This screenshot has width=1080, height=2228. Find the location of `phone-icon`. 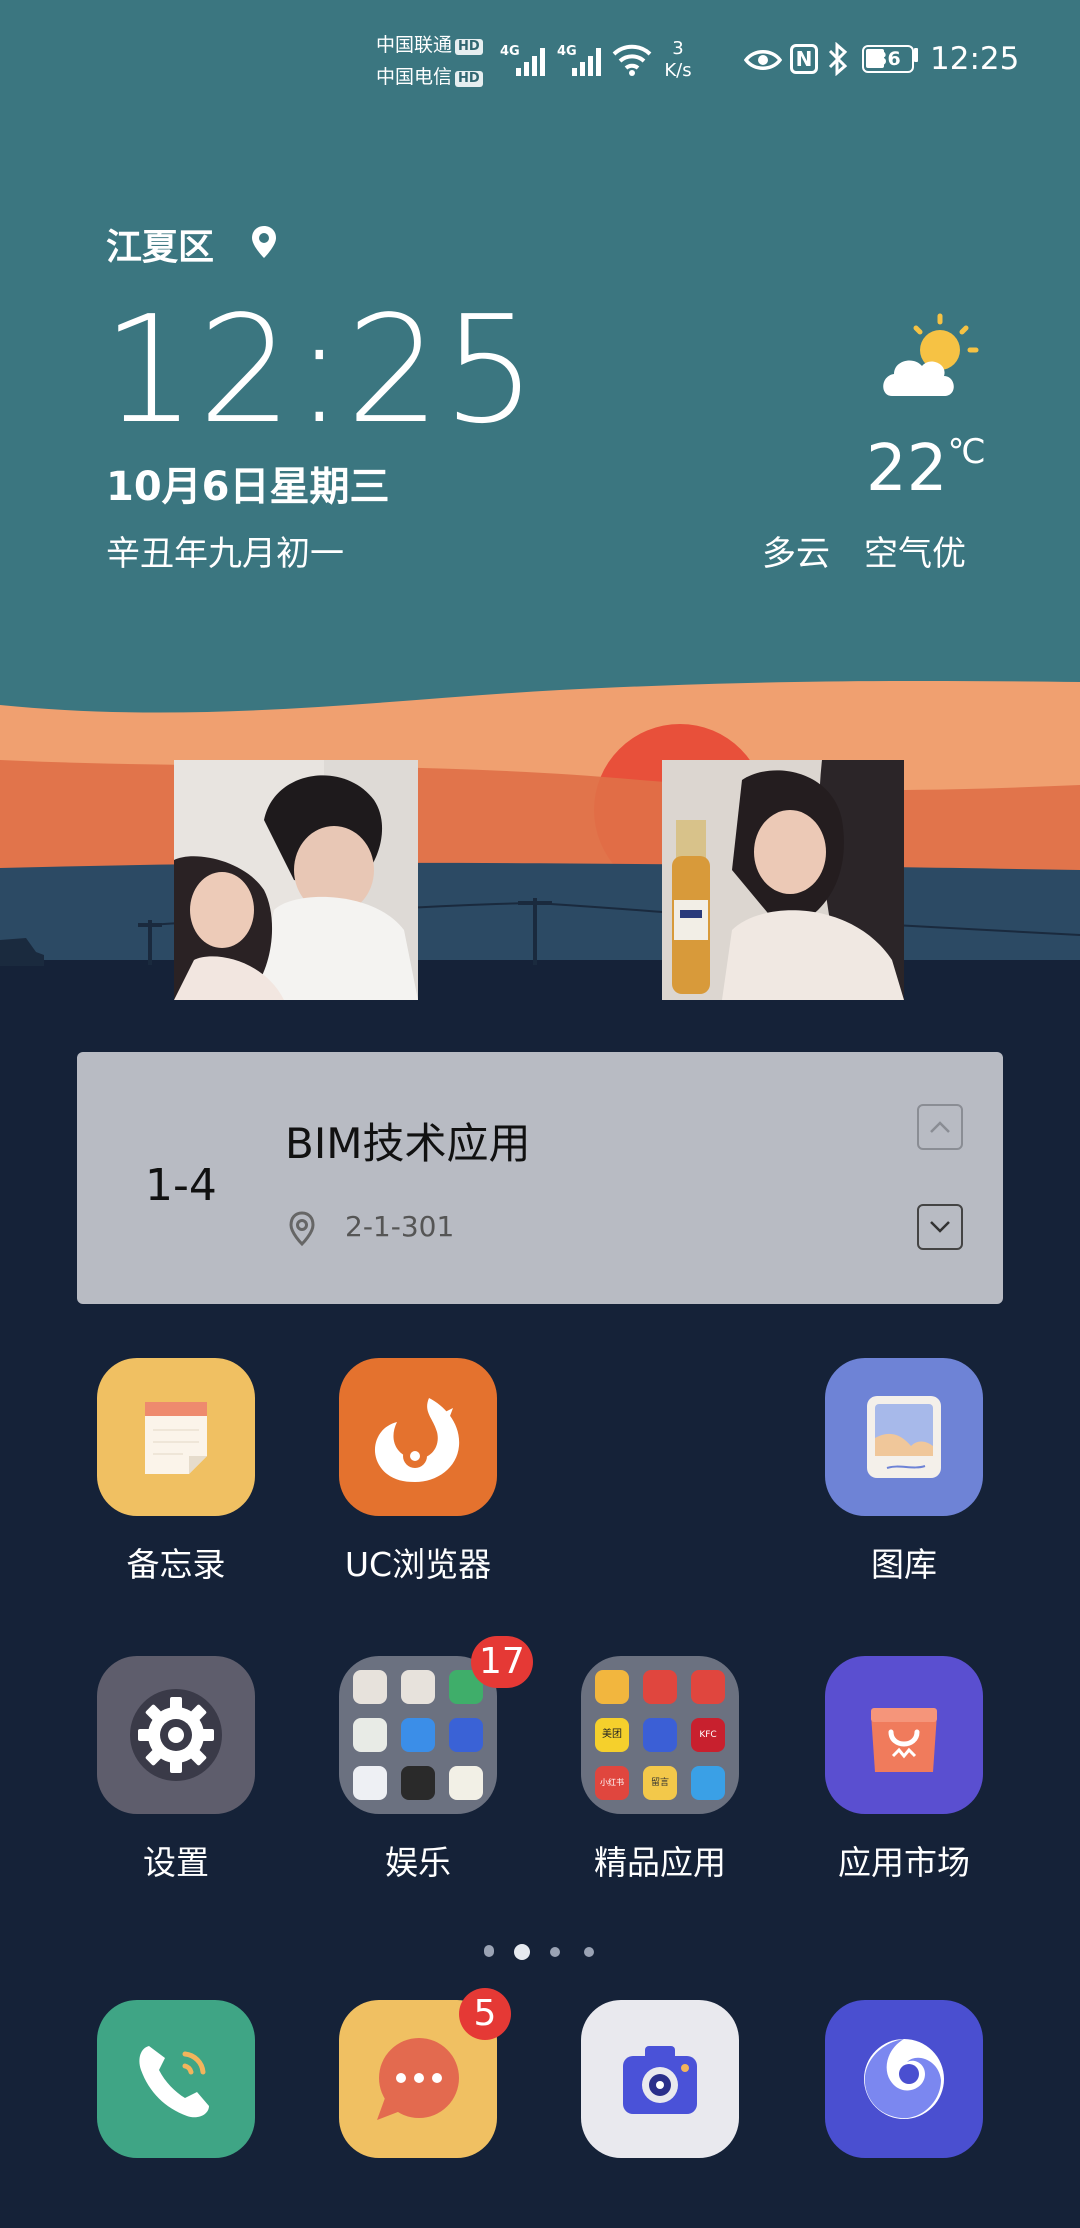

phone-icon is located at coordinates (176, 2079).